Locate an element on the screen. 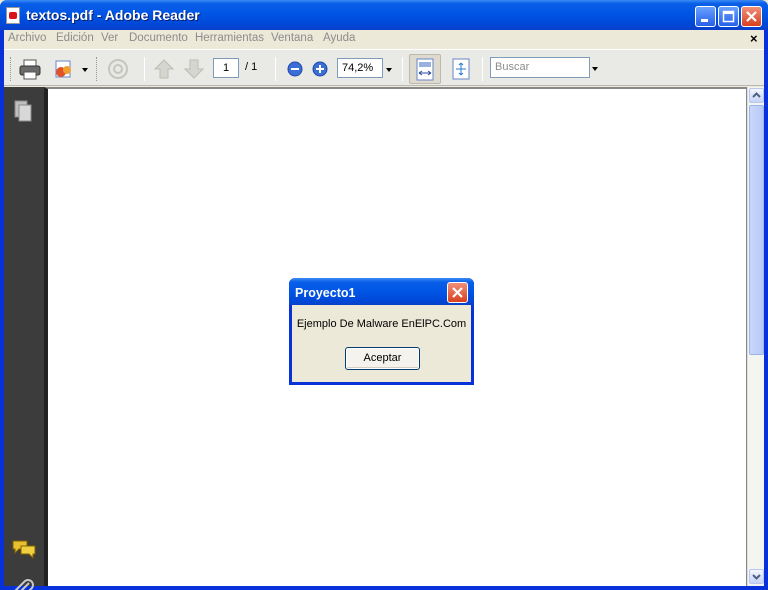 This screenshot has width=768, height=590. print-icon is located at coordinates (30, 69).